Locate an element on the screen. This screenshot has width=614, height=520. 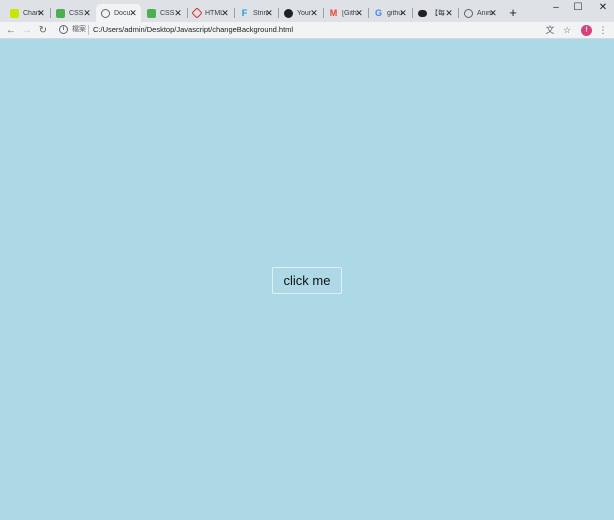
tab-10: Anim ✕ is located at coordinates (480, 13).